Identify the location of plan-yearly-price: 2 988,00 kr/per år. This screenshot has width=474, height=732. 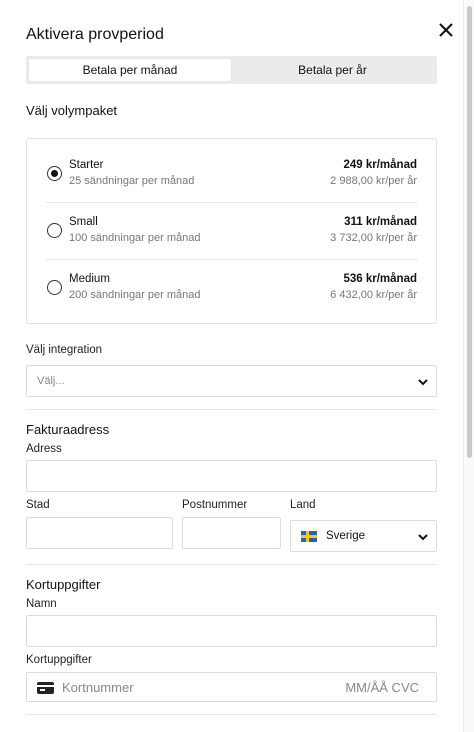
(373, 181).